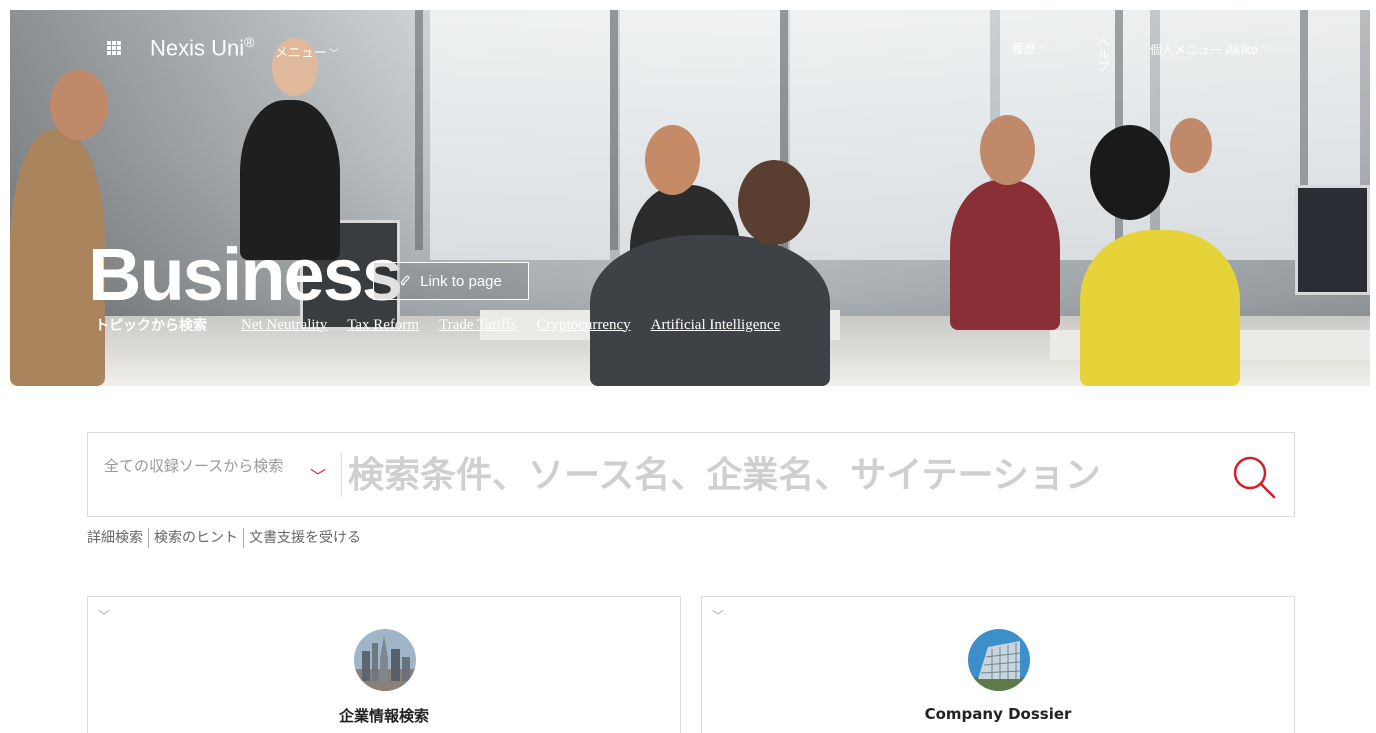 Image resolution: width=1376 pixels, height=733 pixels. What do you see at coordinates (195, 538) in the screenshot?
I see `search-tips-link: 検索のヒント` at bounding box center [195, 538].